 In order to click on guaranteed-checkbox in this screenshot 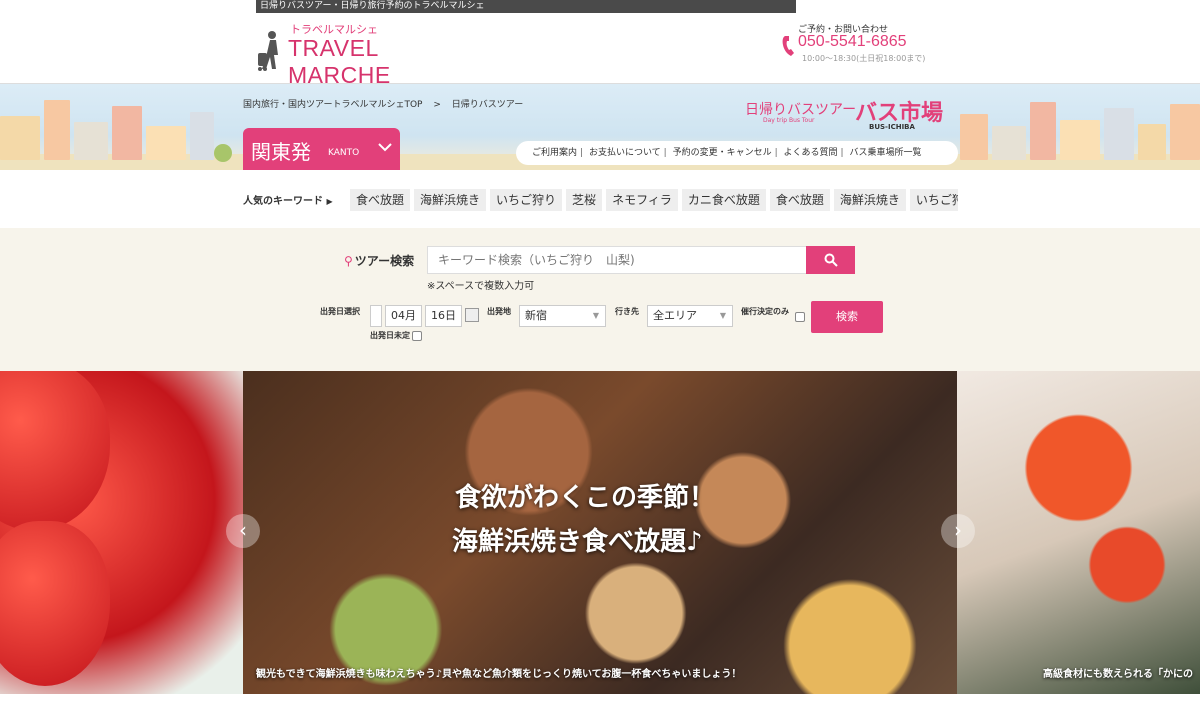, I will do `click(800, 317)`.